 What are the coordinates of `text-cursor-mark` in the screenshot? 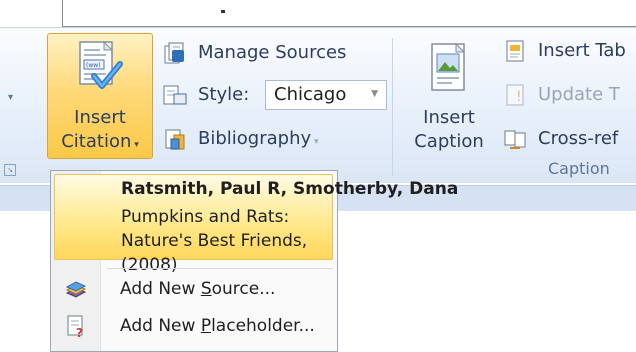 It's located at (223, 11).